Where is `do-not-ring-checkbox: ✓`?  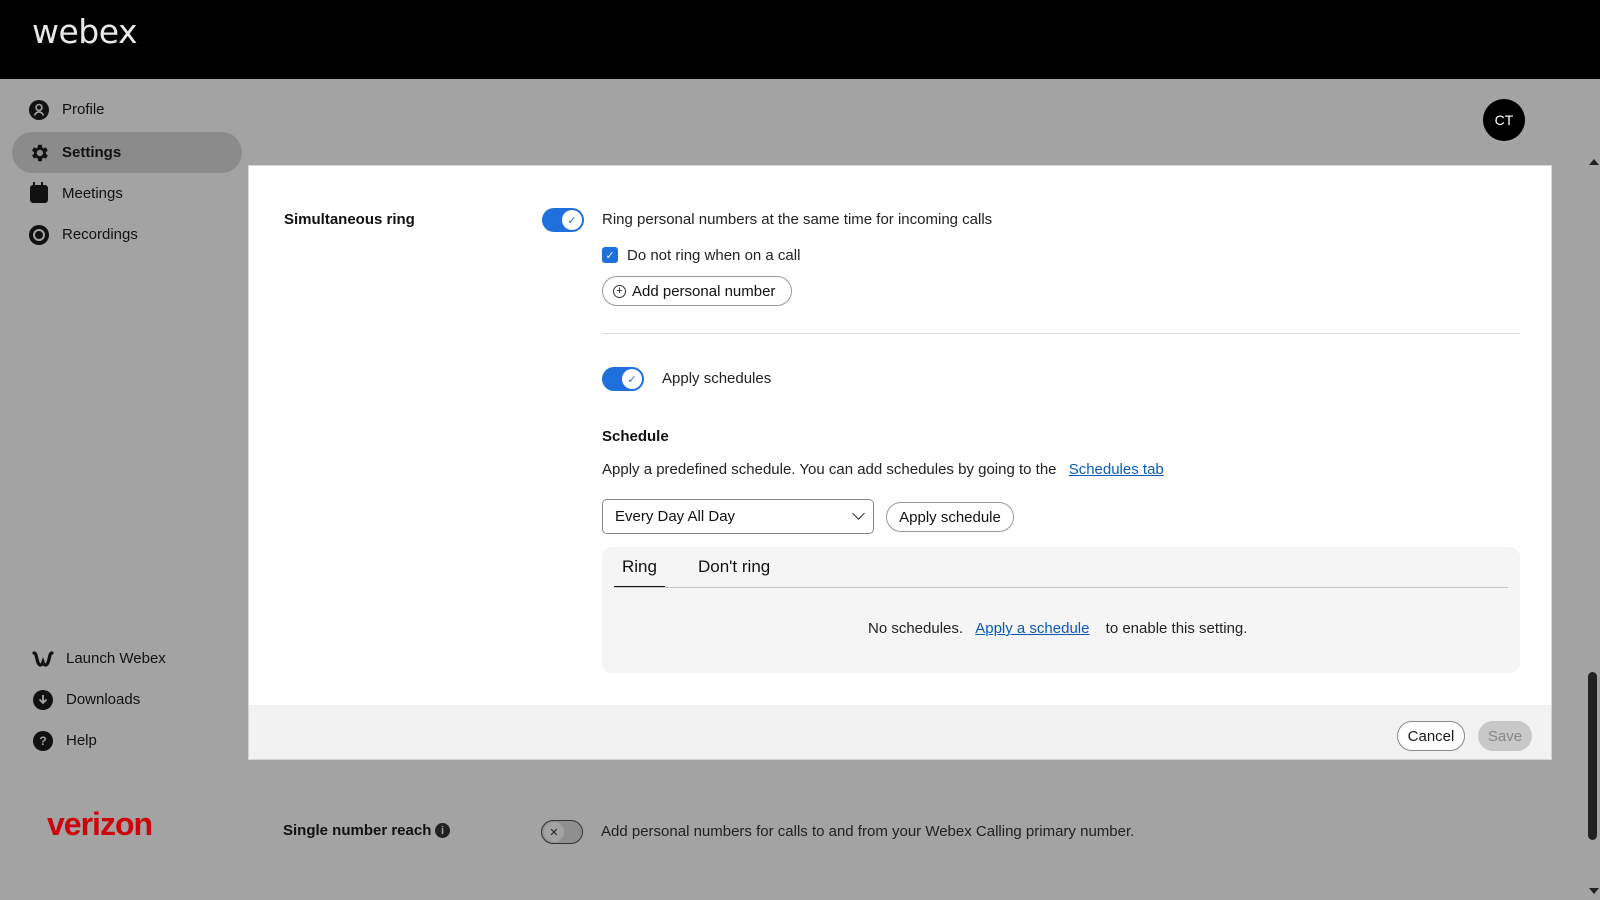
do-not-ring-checkbox: ✓ is located at coordinates (610, 255).